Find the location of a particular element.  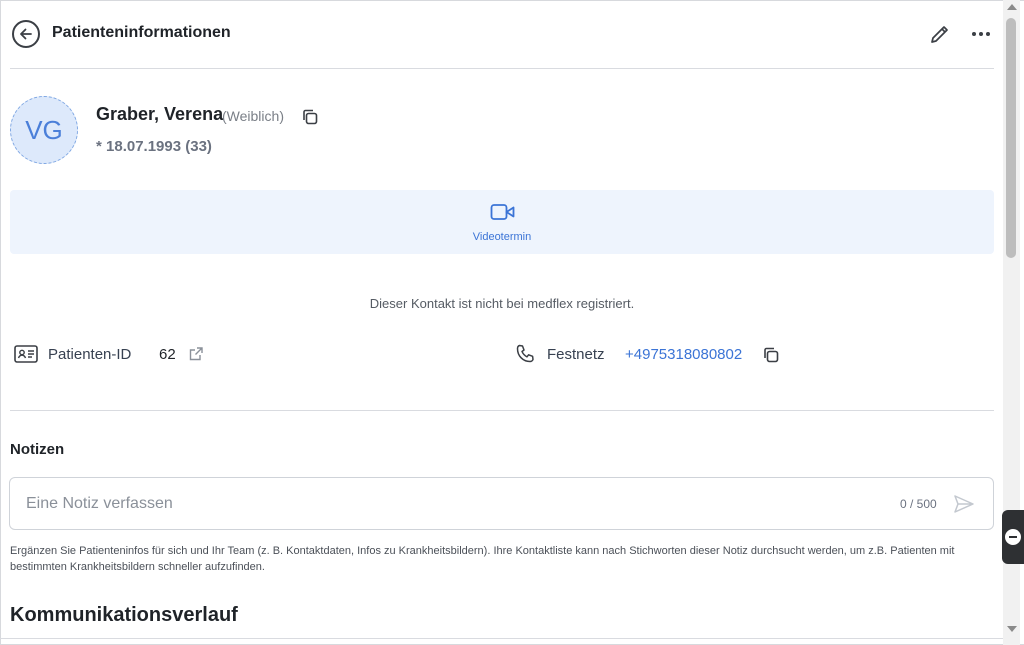

header: Patienteninformationen is located at coordinates (501, 34).